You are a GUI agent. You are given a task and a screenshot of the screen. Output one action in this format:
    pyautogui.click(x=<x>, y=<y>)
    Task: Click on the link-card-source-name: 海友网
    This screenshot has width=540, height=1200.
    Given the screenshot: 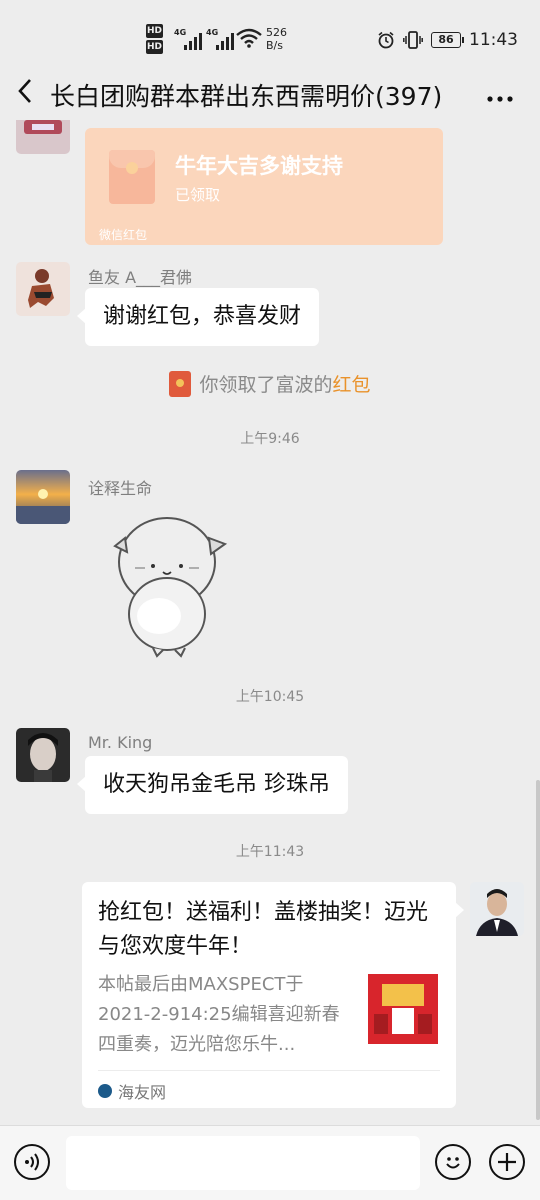 What is the action you would take?
    pyautogui.click(x=142, y=1092)
    